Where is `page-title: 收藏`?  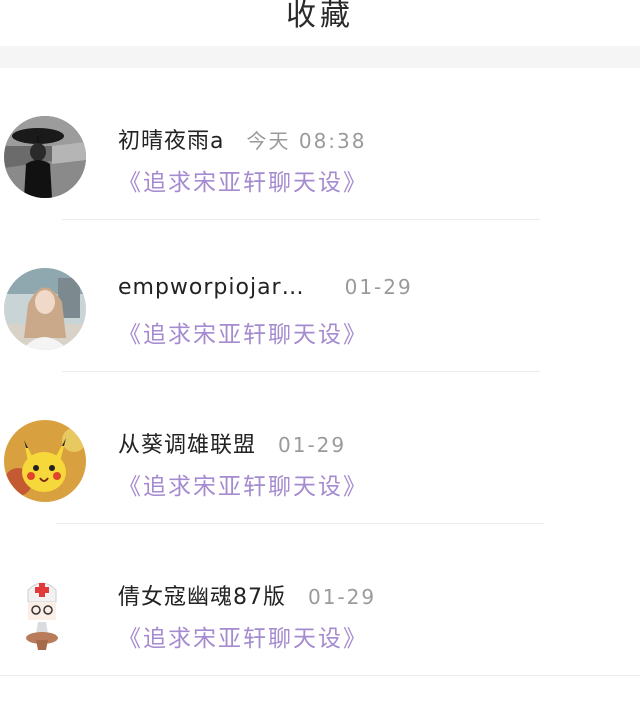
page-title: 收藏 is located at coordinates (320, 16).